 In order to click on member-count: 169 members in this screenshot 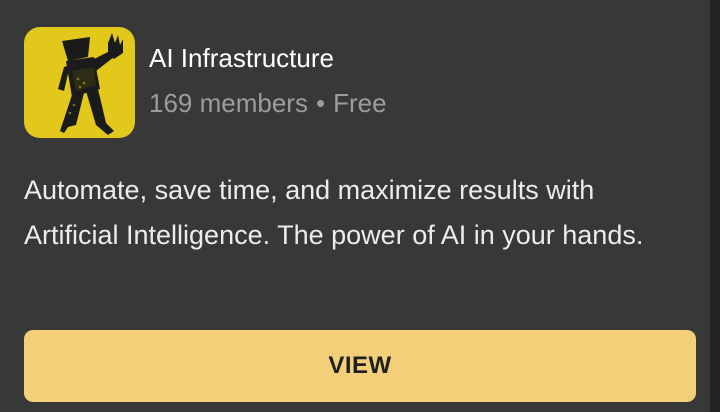, I will do `click(228, 103)`.